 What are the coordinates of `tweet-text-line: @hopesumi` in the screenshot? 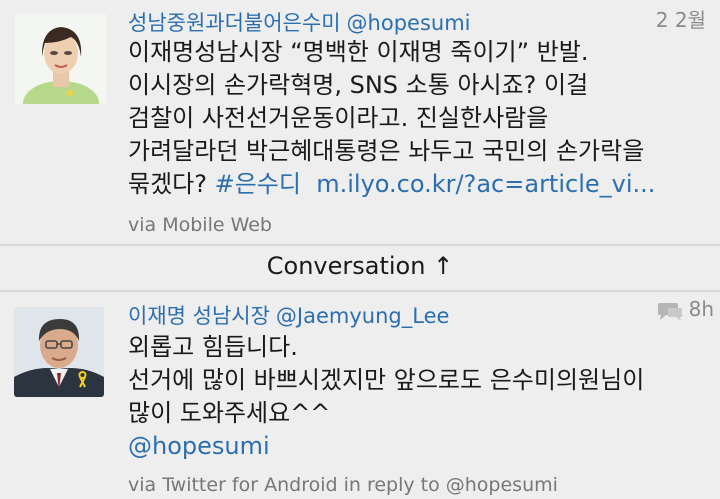 It's located at (420, 446).